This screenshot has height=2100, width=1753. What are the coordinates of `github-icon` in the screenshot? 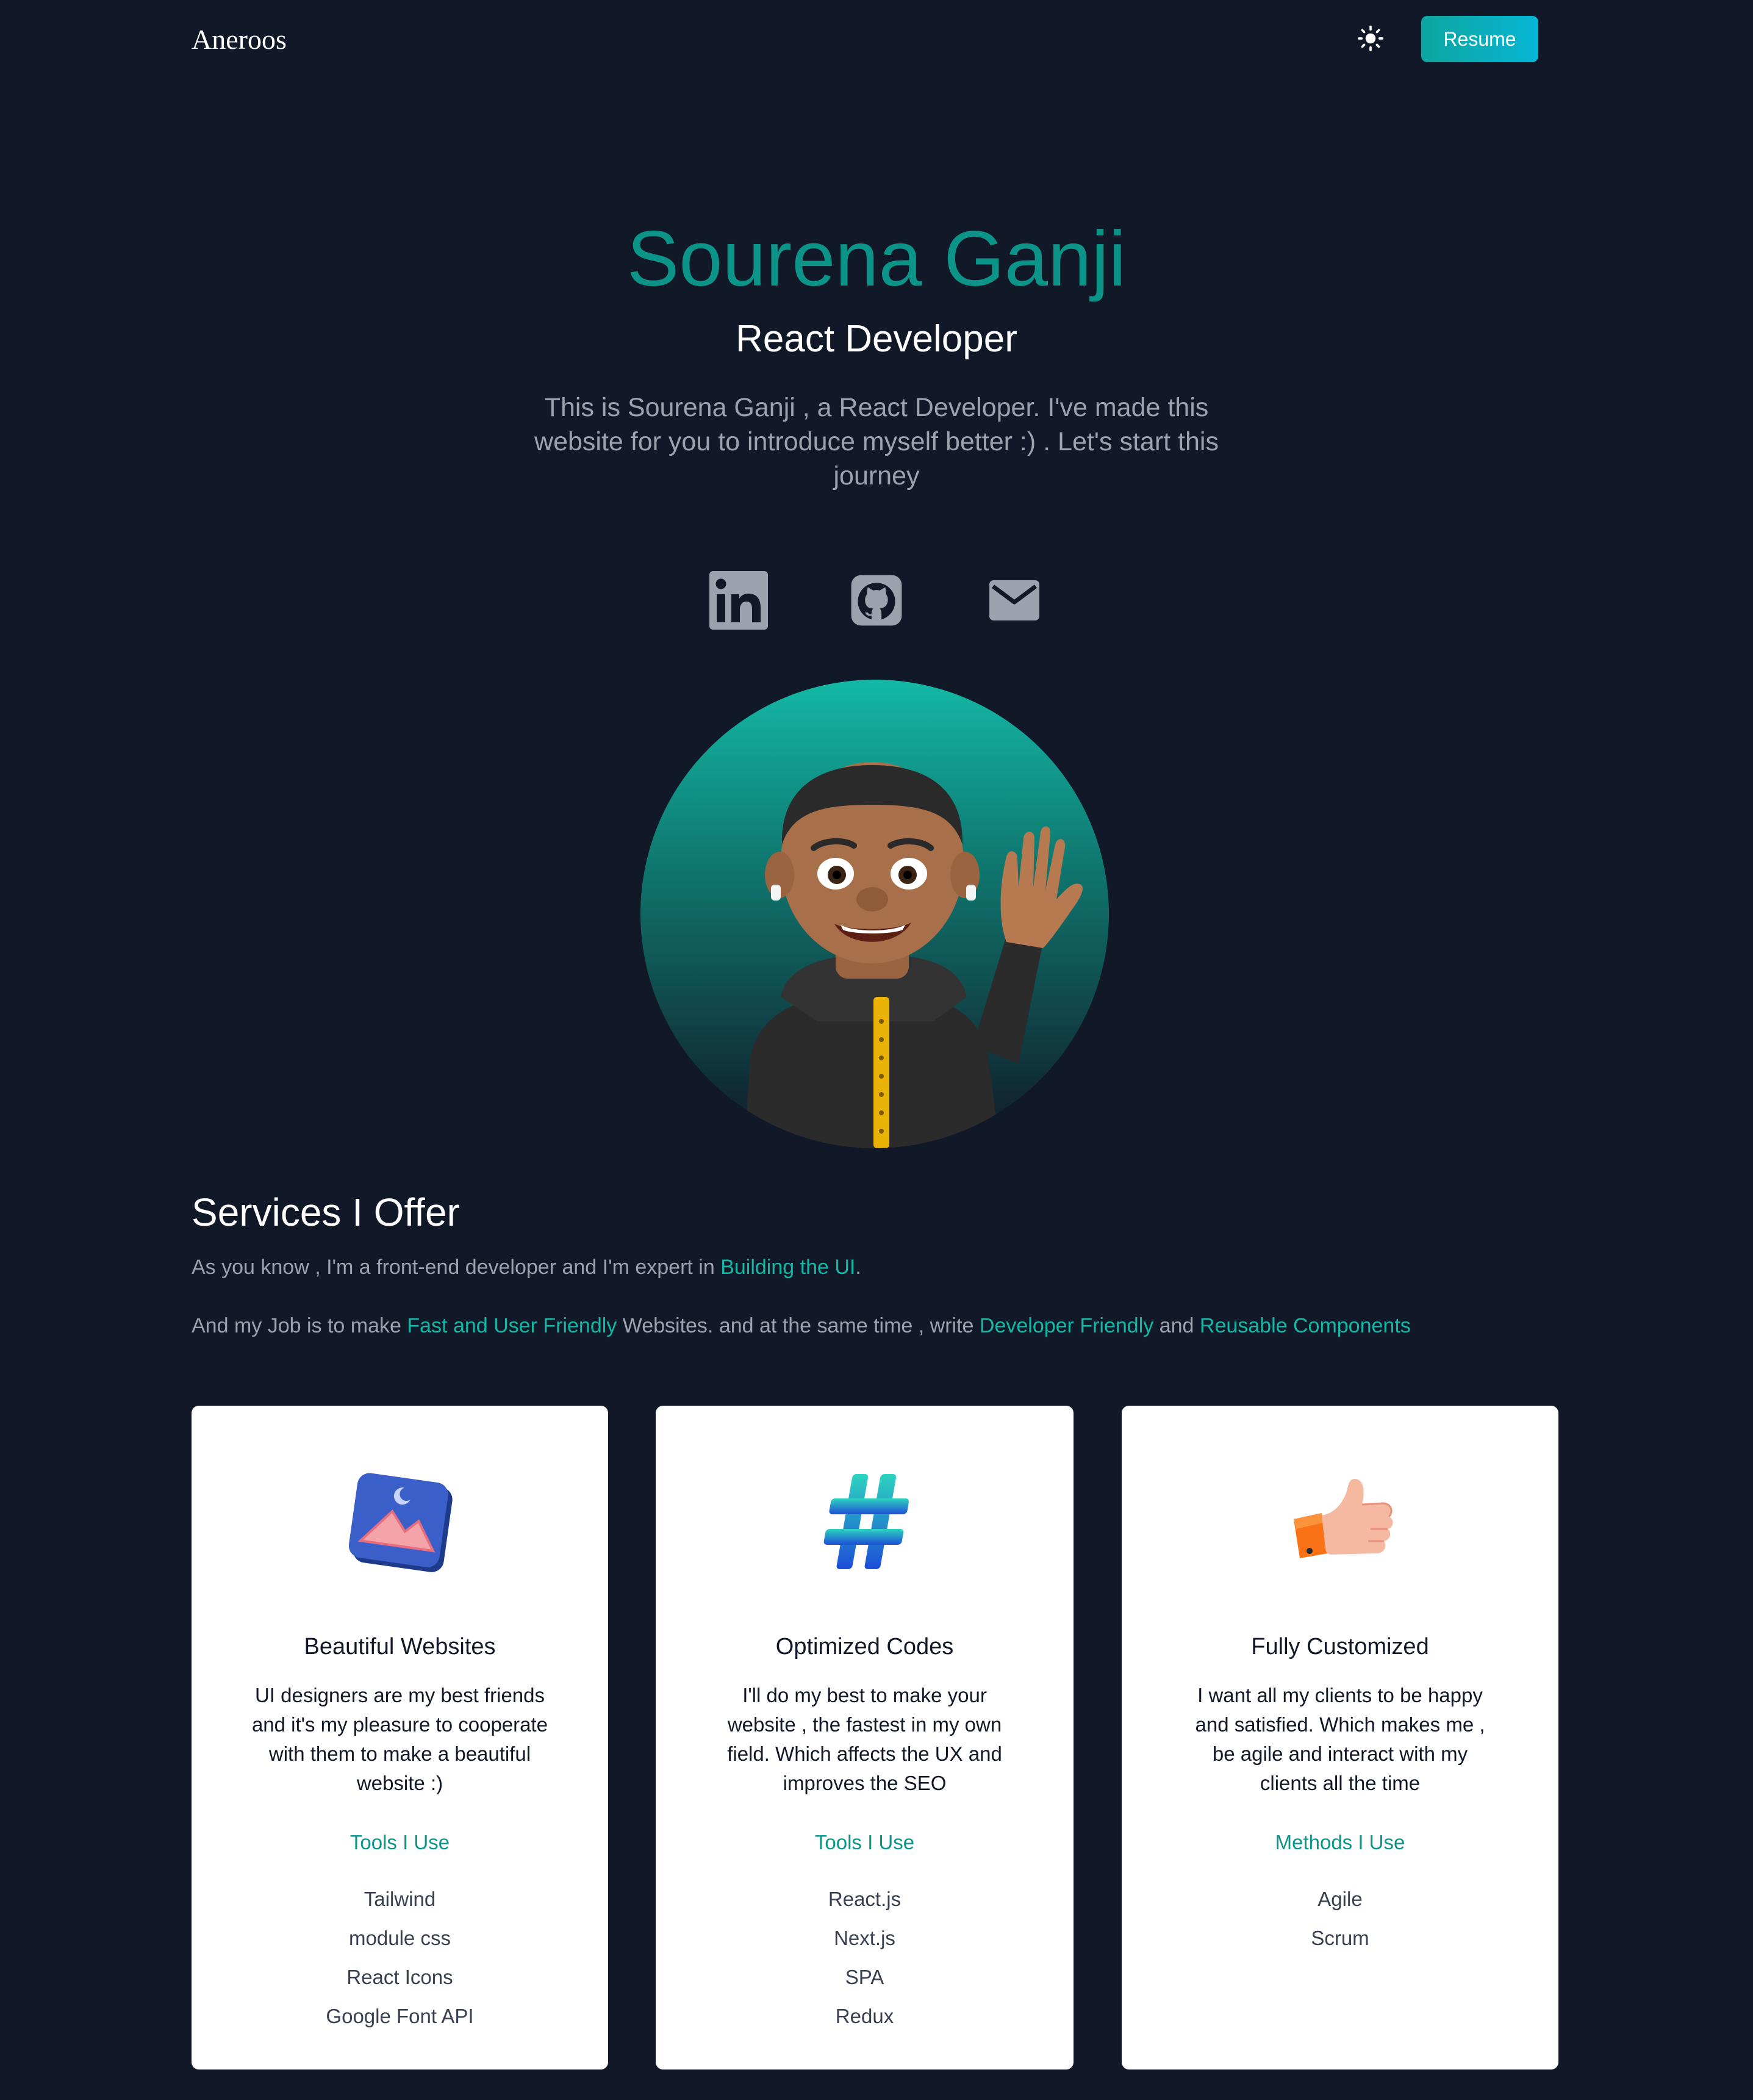 It's located at (877, 600).